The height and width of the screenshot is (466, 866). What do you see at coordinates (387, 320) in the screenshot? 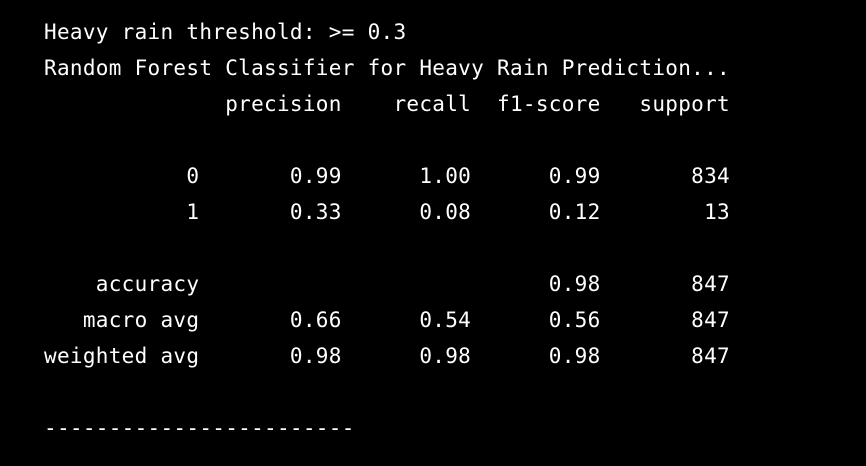
I see `macro-avg-row: macro avg 0.66 0.54 0.56 847` at bounding box center [387, 320].